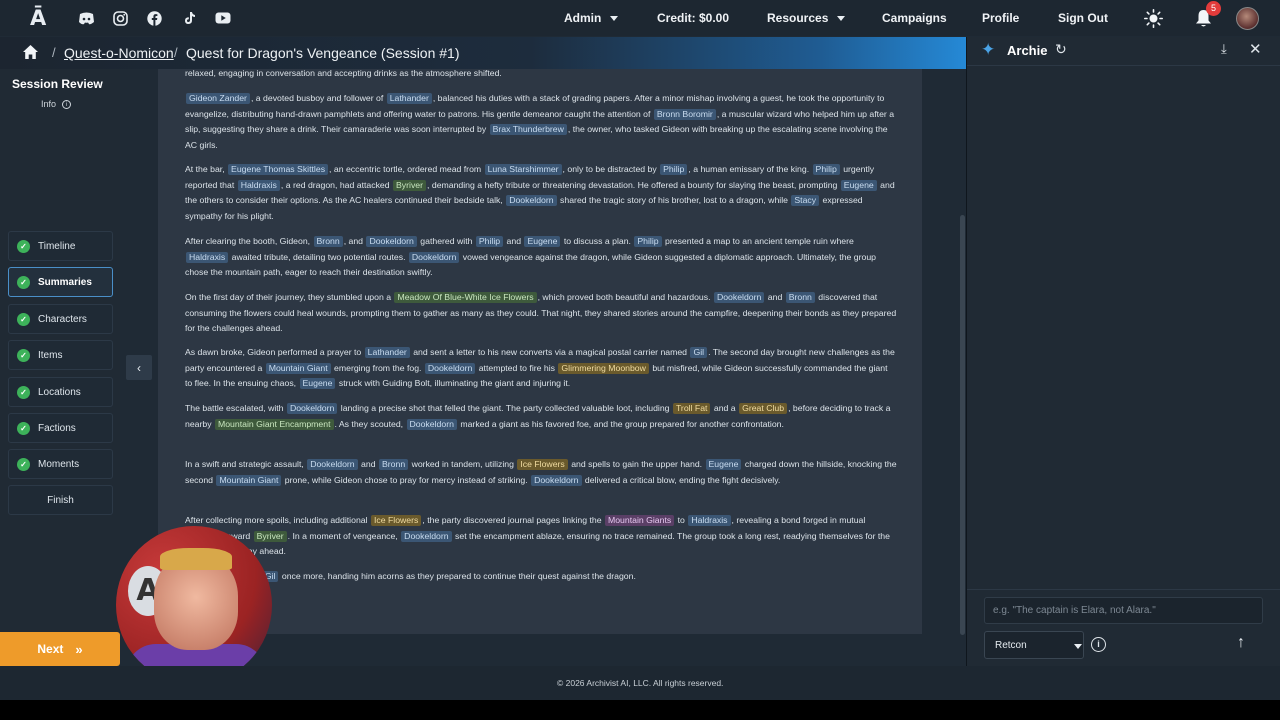 Image resolution: width=1280 pixels, height=720 pixels. I want to click on step-label: Items, so click(50, 355).